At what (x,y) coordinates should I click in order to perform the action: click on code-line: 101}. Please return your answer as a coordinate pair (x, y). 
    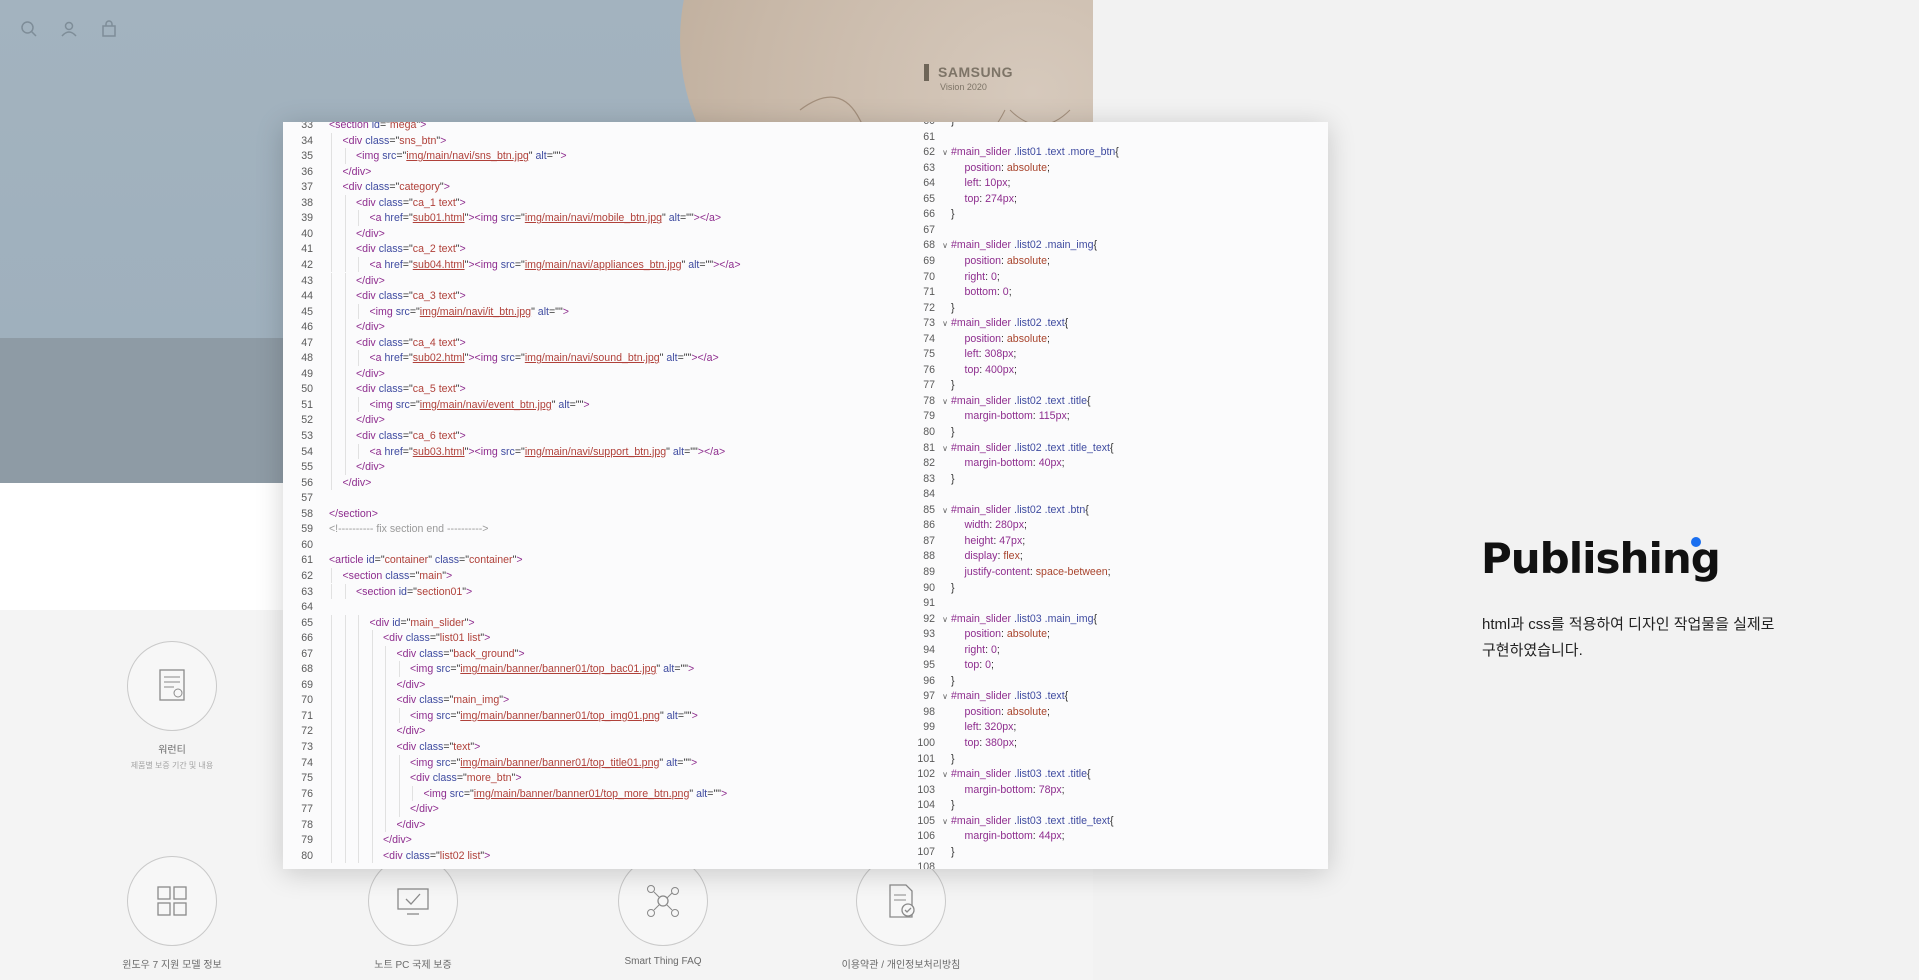
    Looking at the image, I should click on (922, 759).